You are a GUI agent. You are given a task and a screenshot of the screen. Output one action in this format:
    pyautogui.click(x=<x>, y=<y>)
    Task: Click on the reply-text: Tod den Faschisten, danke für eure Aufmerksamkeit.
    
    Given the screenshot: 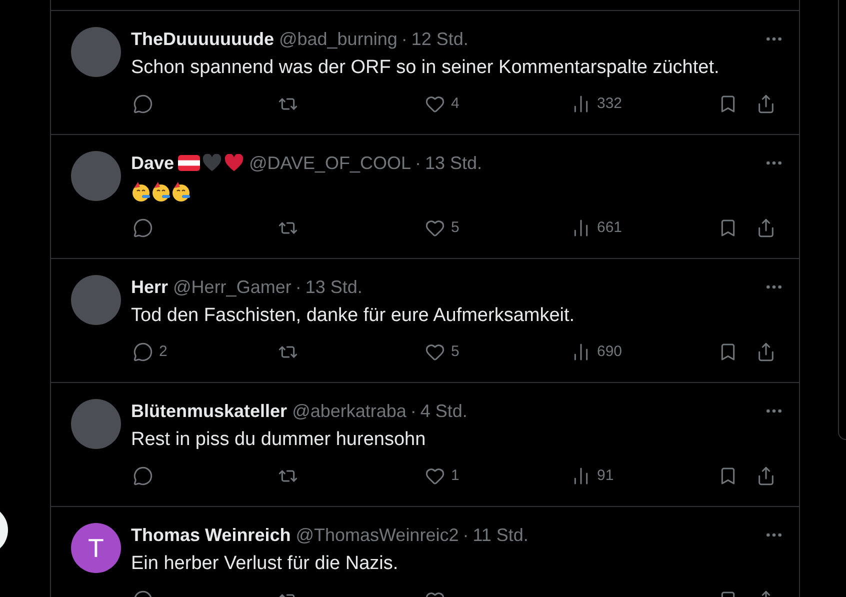 What is the action you would take?
    pyautogui.click(x=353, y=316)
    